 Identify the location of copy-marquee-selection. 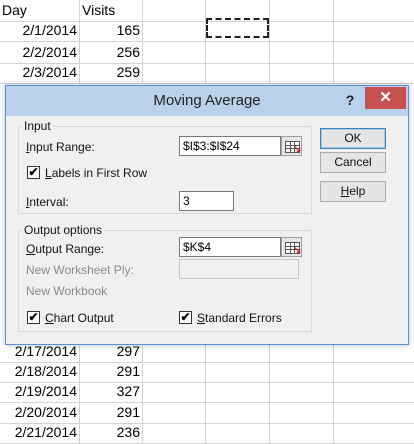
(237, 28).